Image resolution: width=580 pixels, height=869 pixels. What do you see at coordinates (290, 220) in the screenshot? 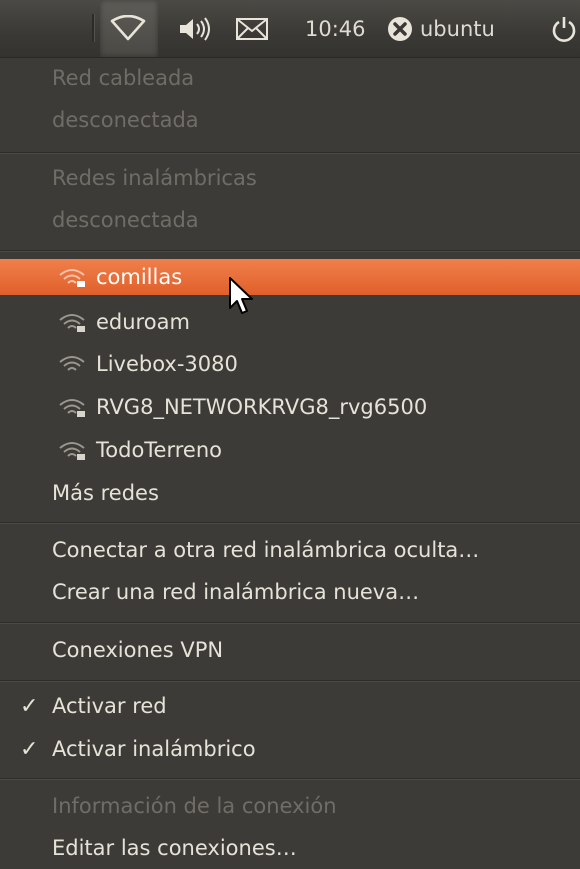
I see `wireless-status: desconectada` at bounding box center [290, 220].